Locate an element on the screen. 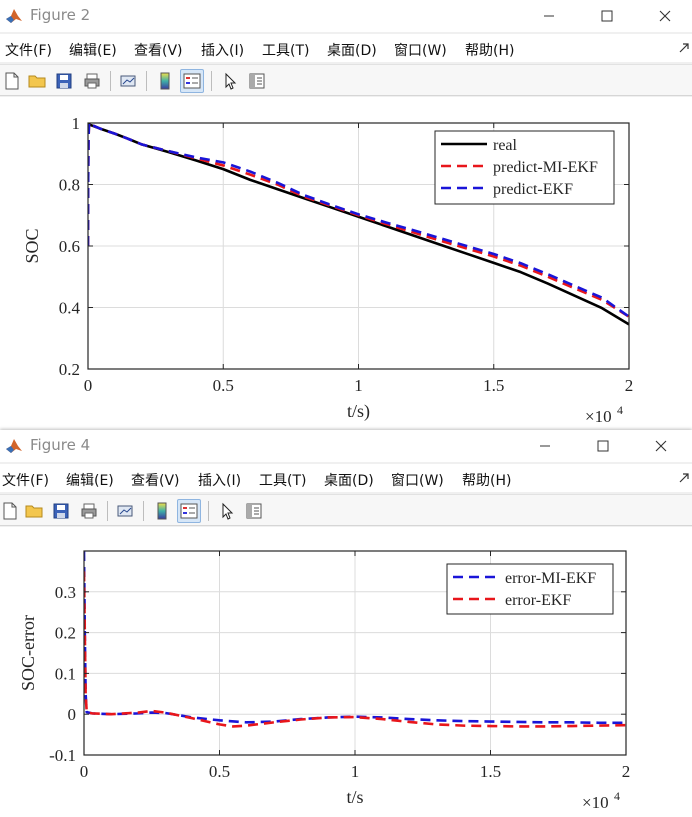 The width and height of the screenshot is (692, 817). new-figure-icon is located at coordinates (12, 81).